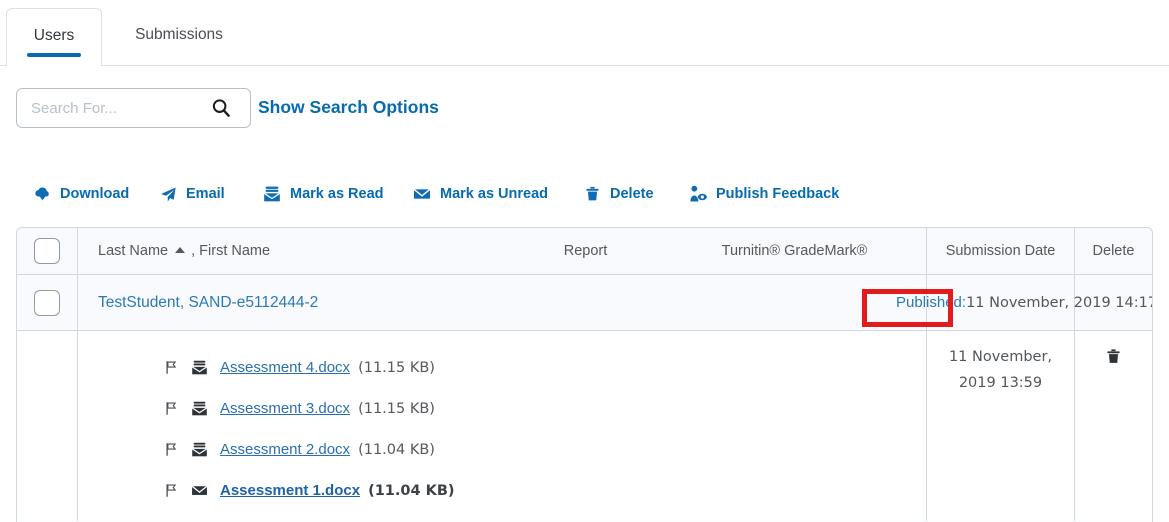  I want to click on show-search-options-link: Show Search Options, so click(348, 107).